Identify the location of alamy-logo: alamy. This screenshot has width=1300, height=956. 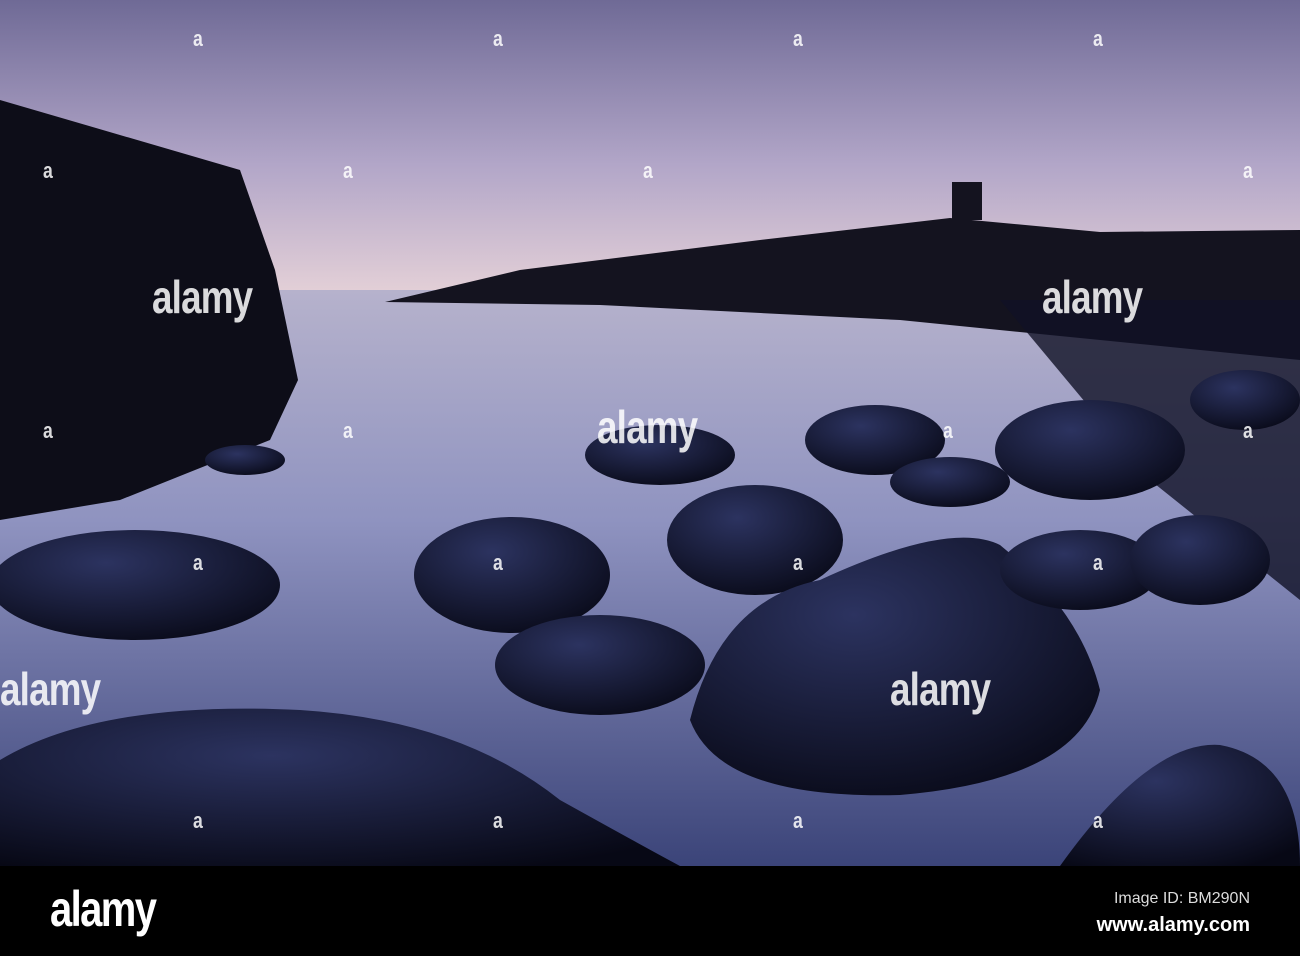
(103, 909).